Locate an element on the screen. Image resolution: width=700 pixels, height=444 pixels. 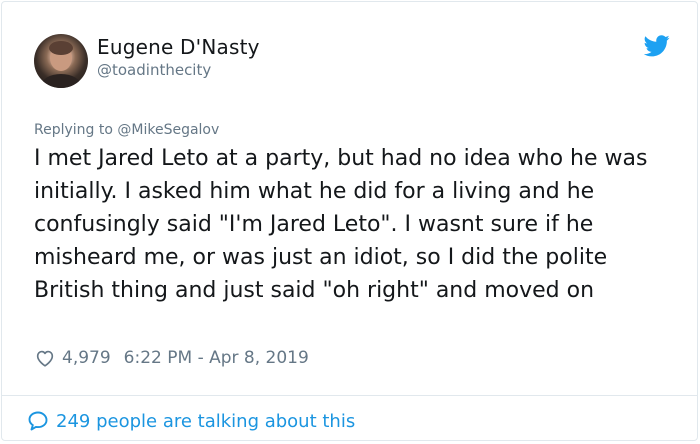
user-handle: @toadinthecity is located at coordinates (154, 70).